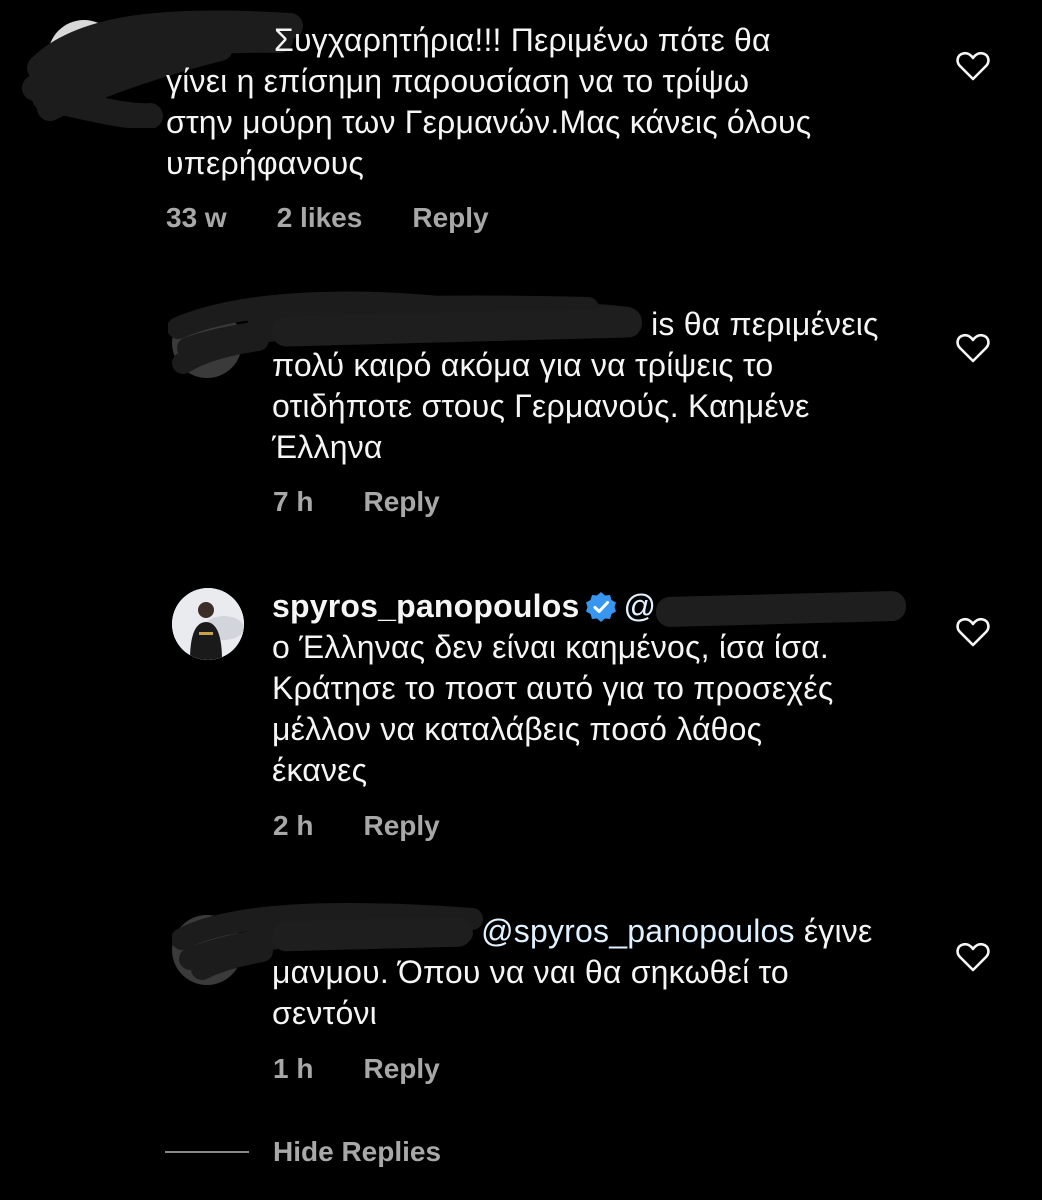  What do you see at coordinates (293, 825) in the screenshot?
I see `comment-time: 2 h` at bounding box center [293, 825].